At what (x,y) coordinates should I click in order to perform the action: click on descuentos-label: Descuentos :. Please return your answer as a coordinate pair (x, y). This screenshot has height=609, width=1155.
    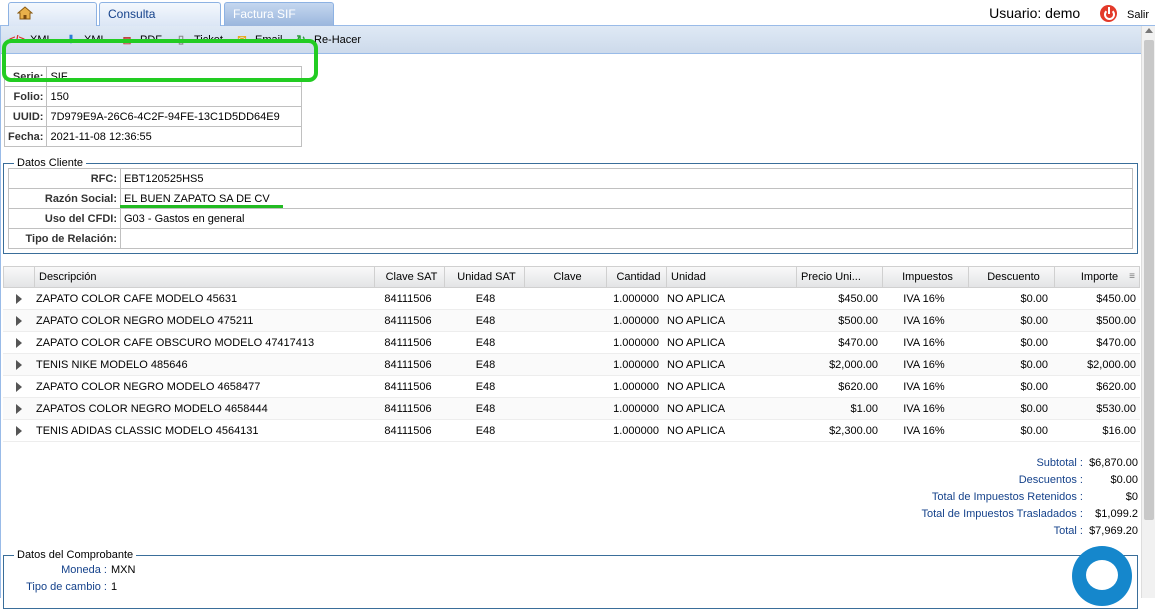
    Looking at the image, I should click on (1050, 480).